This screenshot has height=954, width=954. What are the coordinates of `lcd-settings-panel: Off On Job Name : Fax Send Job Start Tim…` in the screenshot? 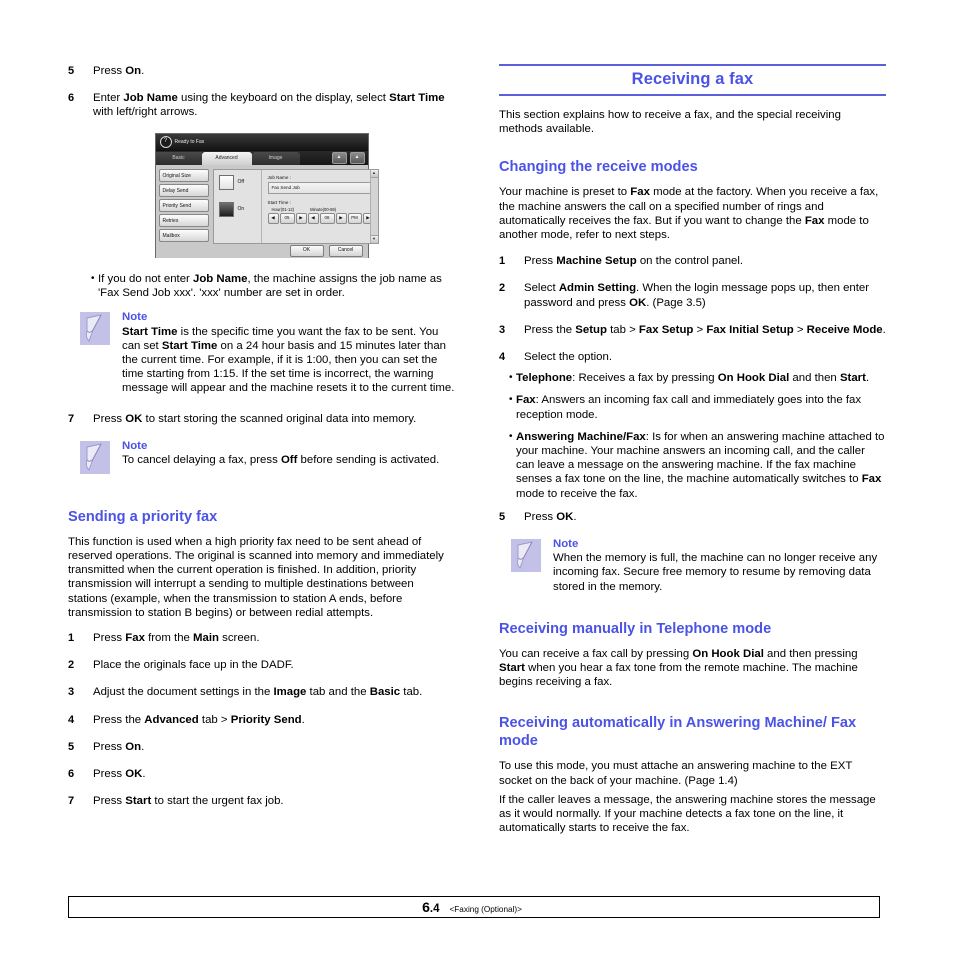 It's located at (295, 206).